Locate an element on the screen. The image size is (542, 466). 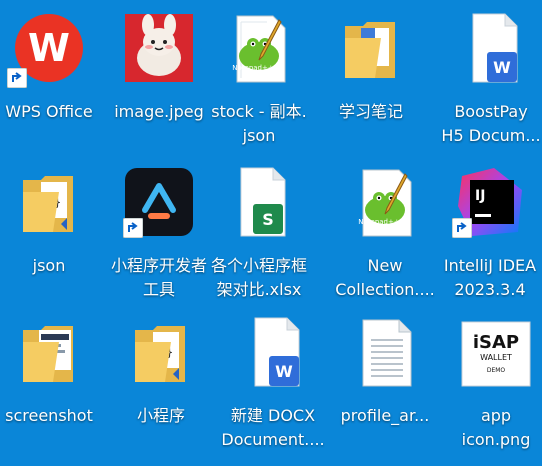
image-jpeg-file: image.jpeg is located at coordinates (159, 87).